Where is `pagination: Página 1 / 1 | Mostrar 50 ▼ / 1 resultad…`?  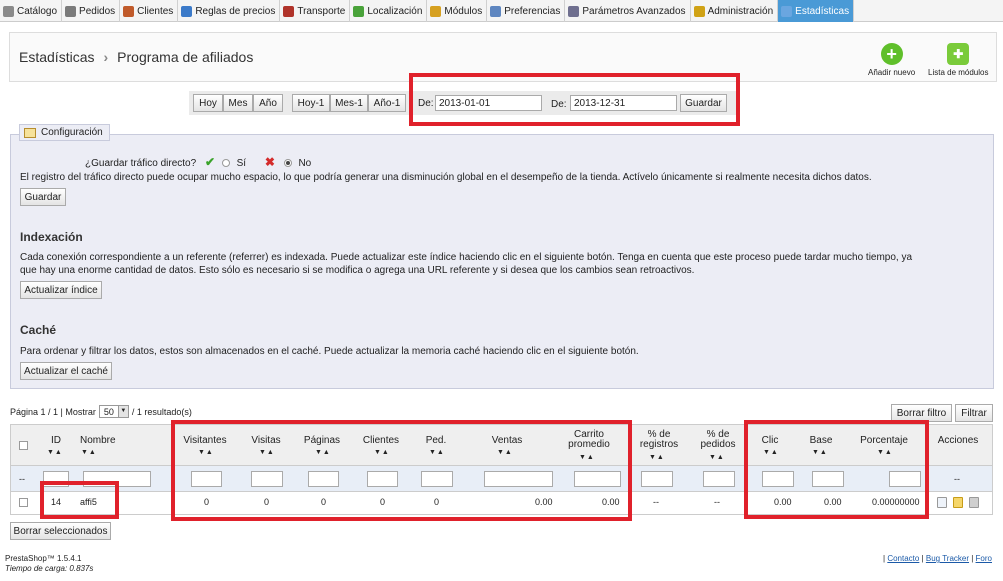
pagination: Página 1 / 1 | Mostrar 50 ▼ / 1 resultad… is located at coordinates (101, 411).